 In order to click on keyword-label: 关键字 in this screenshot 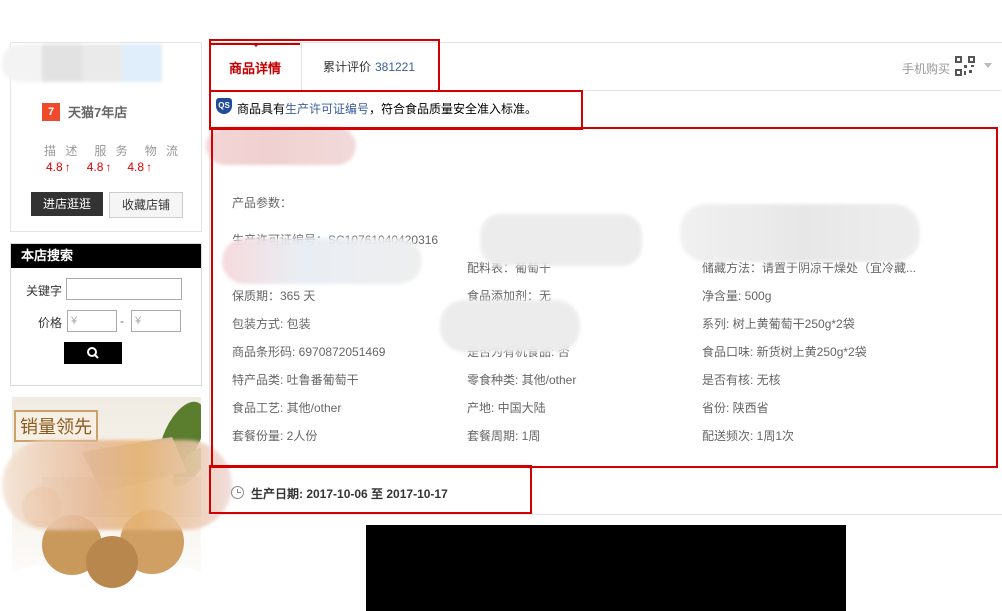, I will do `click(44, 291)`.